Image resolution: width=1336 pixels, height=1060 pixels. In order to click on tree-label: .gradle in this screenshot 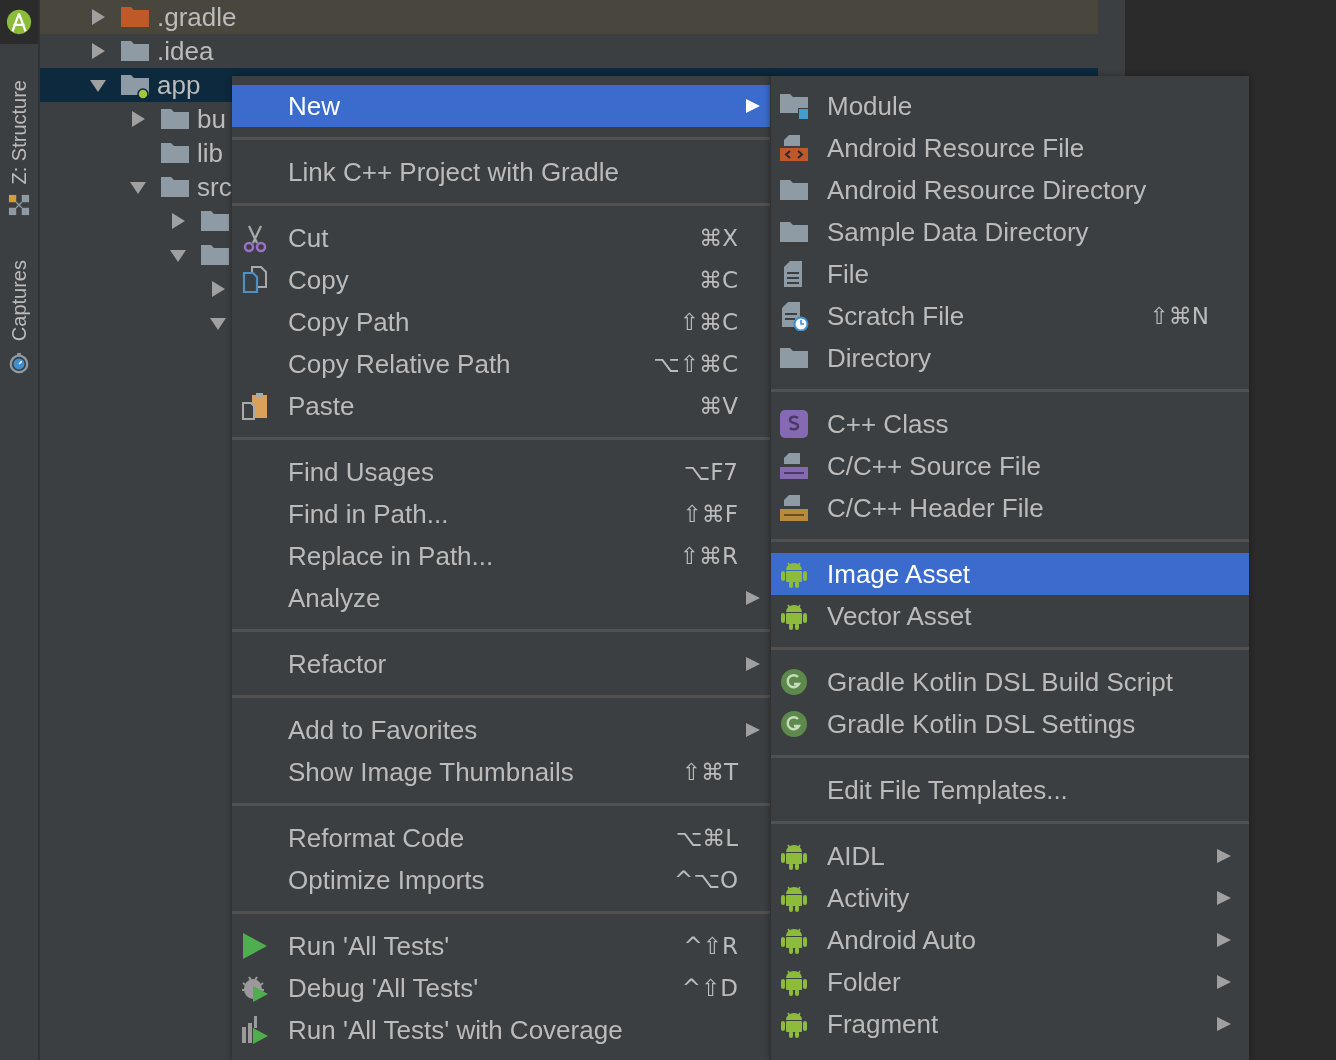, I will do `click(197, 17)`.